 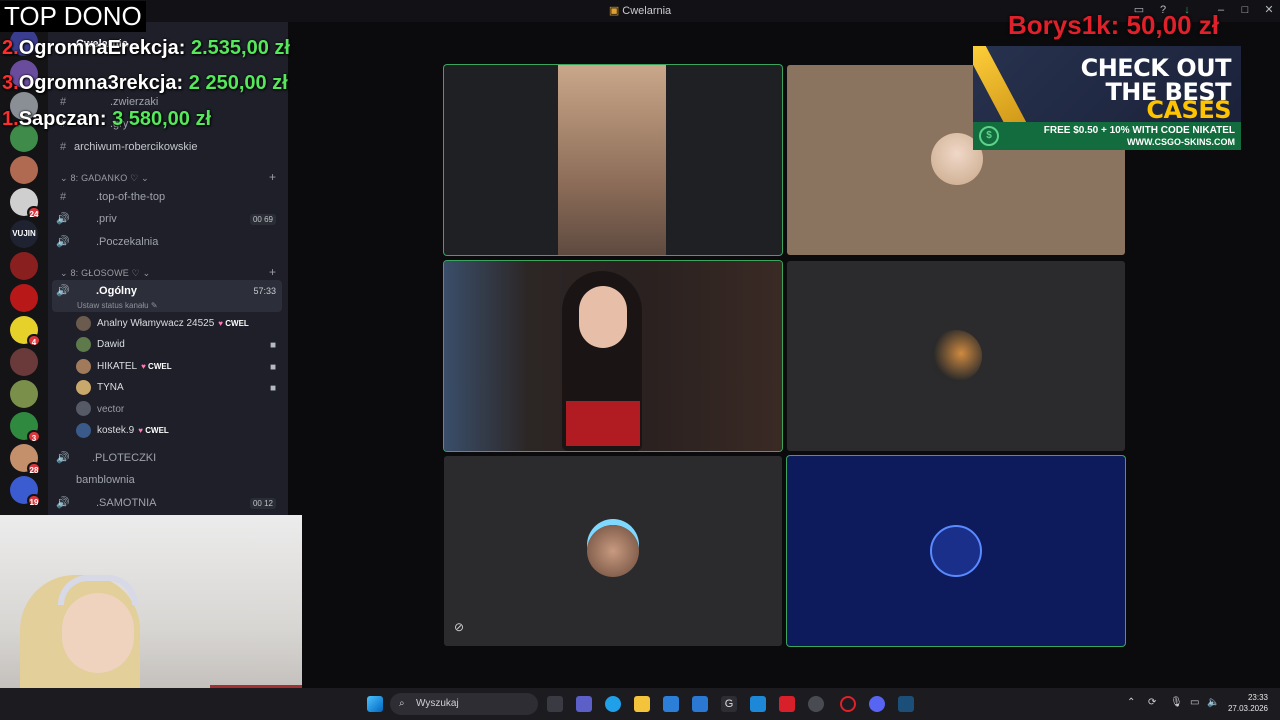 What do you see at coordinates (555, 704) in the screenshot?
I see `task-view-icon` at bounding box center [555, 704].